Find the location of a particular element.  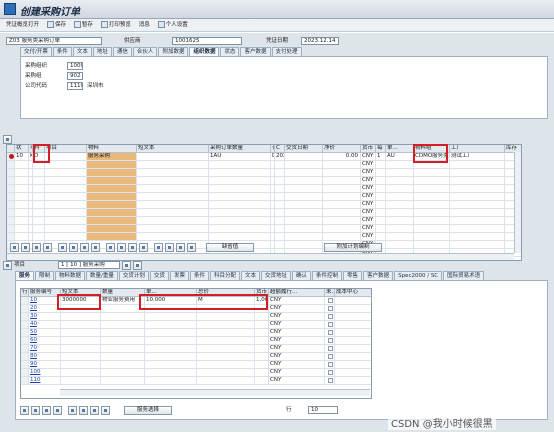

header-tab: 交付/开票 is located at coordinates (36, 51).